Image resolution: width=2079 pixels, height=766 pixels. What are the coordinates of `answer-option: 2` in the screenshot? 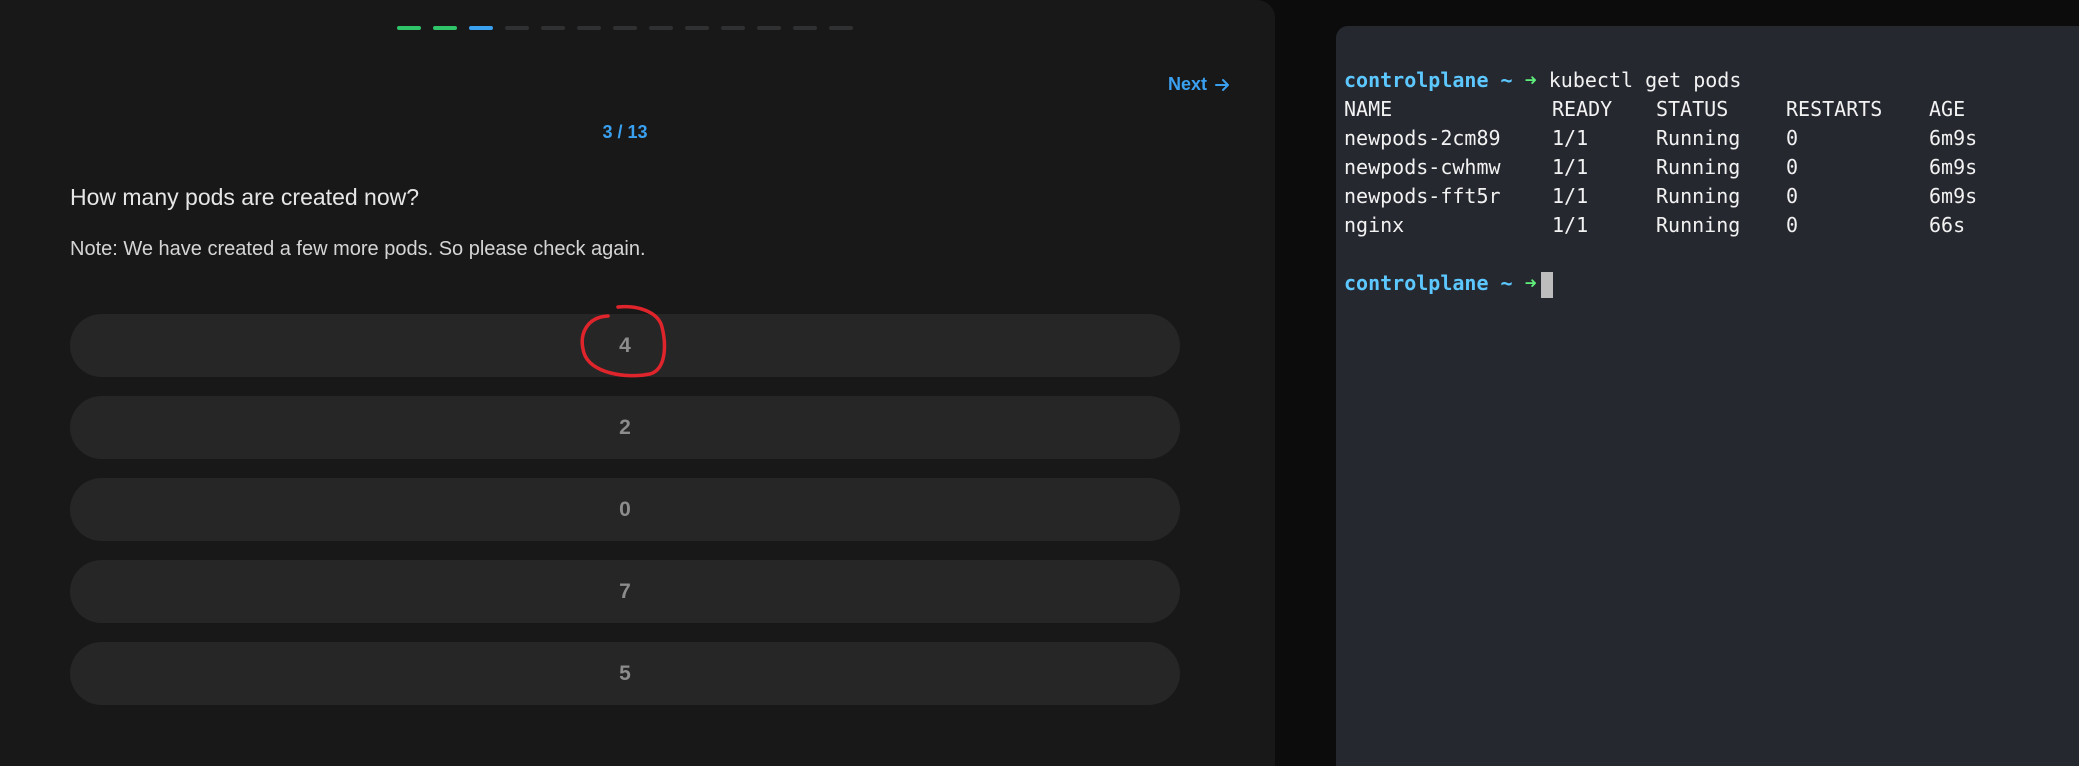 It's located at (625, 427).